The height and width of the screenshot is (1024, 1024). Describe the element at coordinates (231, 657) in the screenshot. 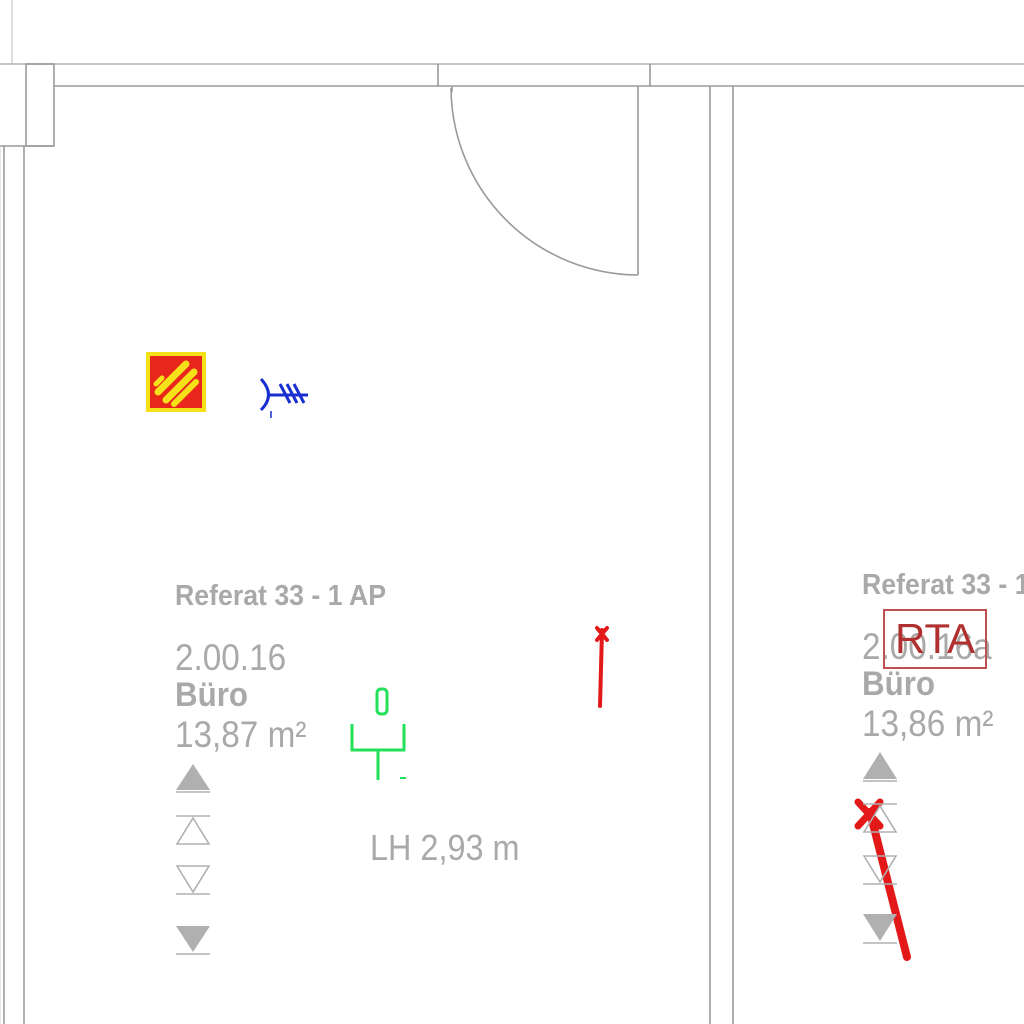

I see `room-number-left: 2.00.16` at that location.